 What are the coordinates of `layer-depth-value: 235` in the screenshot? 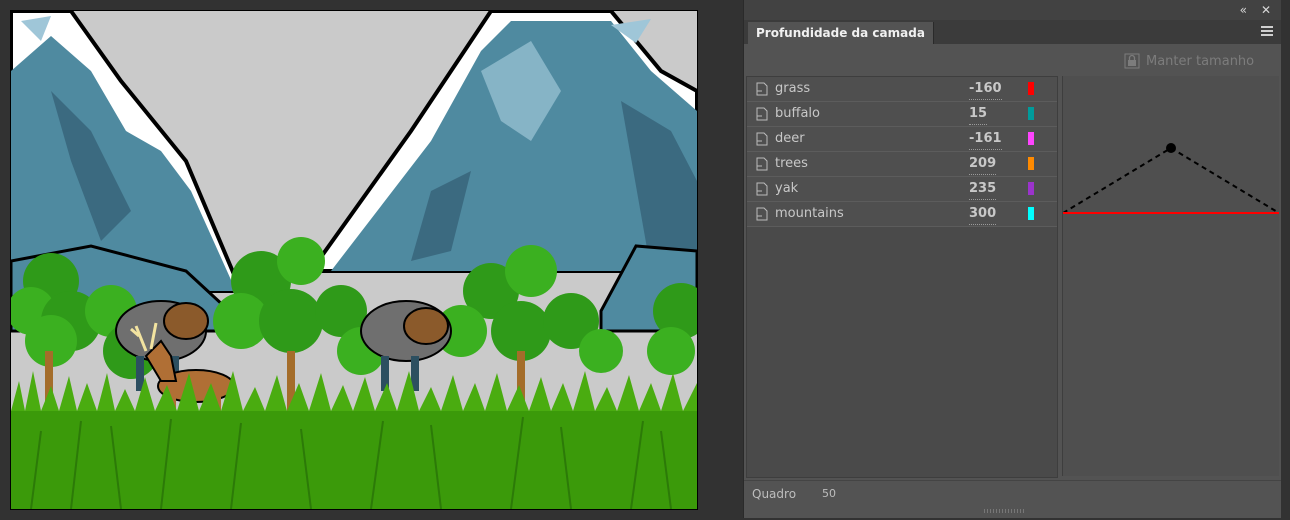 It's located at (983, 189).